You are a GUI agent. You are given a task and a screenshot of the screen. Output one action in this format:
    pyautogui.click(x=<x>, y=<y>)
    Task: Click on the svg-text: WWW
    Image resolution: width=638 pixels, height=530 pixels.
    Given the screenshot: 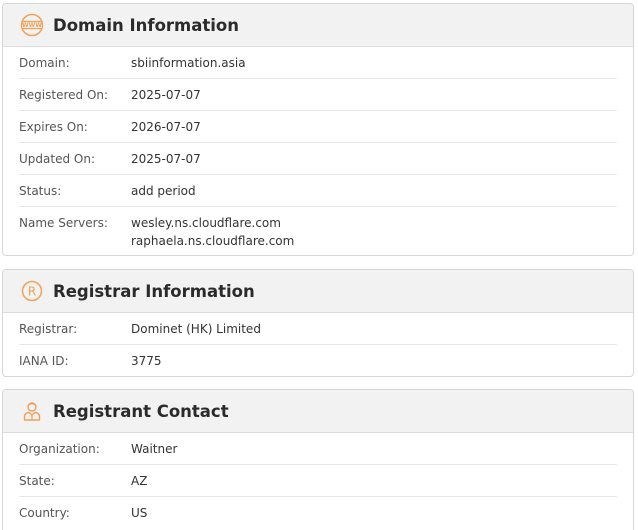 What is the action you would take?
    pyautogui.click(x=32, y=25)
    